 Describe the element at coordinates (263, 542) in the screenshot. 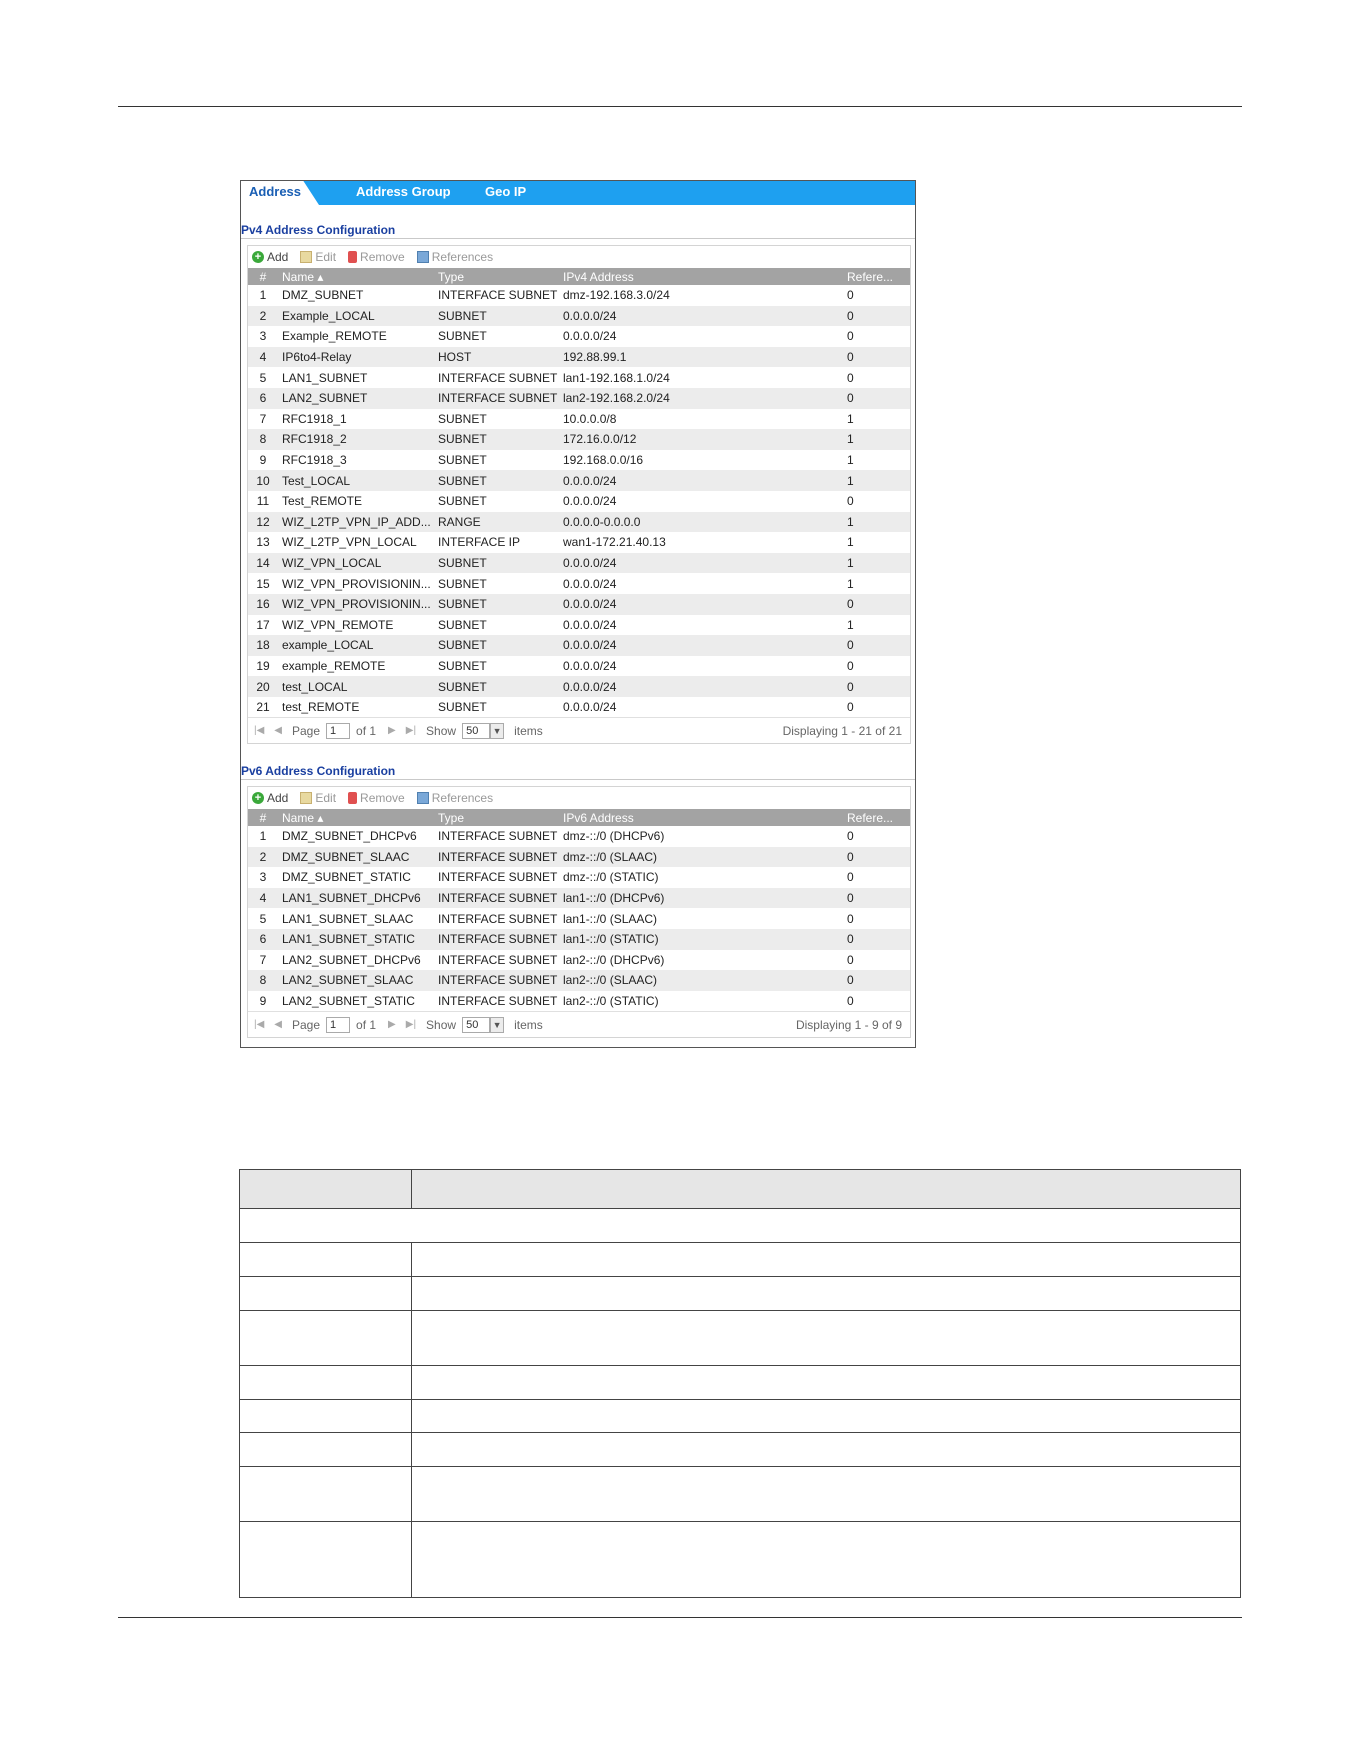

I see `row-number: 13` at that location.